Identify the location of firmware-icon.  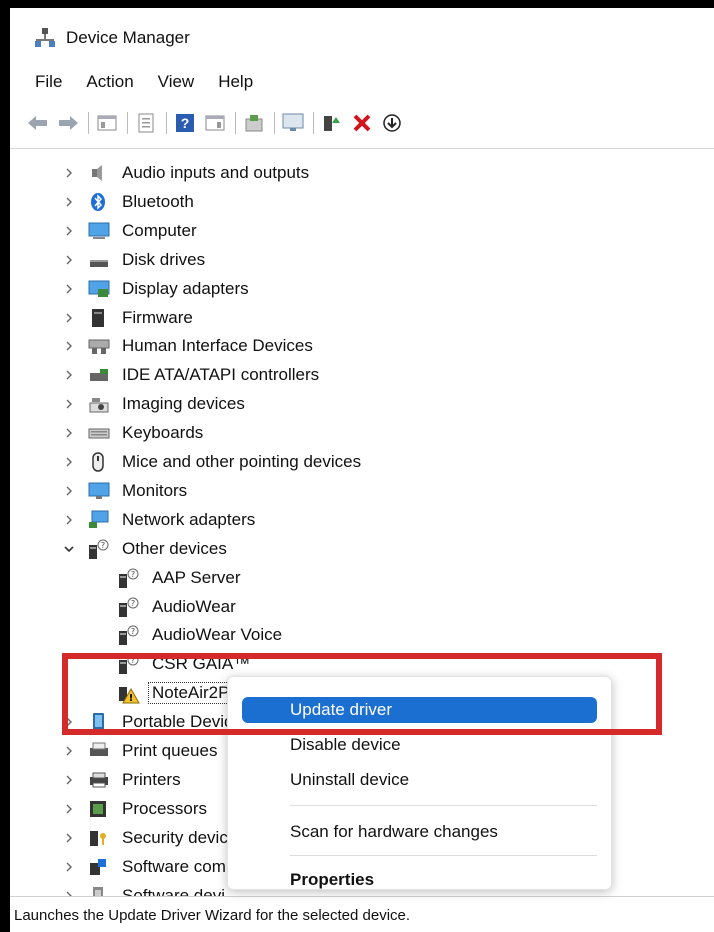
(98, 318).